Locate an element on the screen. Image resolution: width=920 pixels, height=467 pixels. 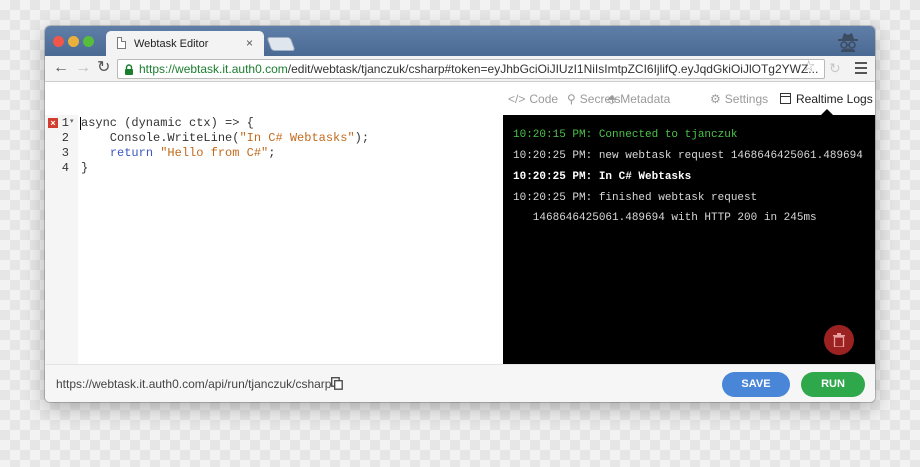
tab-title: Webtask Editor is located at coordinates (171, 44).